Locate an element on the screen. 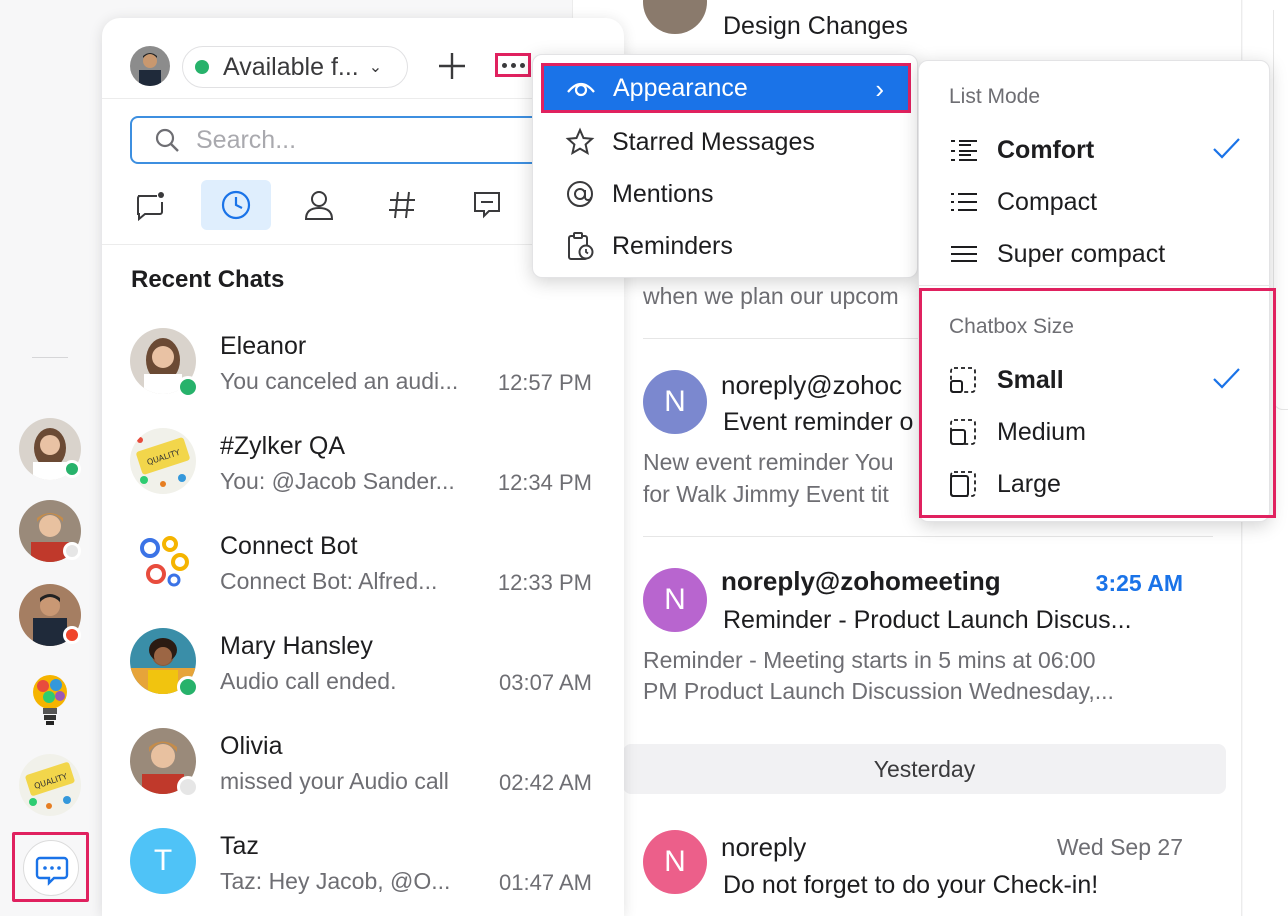 This screenshot has height=916, width=1288. chat-preview: missed your Audio call is located at coordinates (334, 781).